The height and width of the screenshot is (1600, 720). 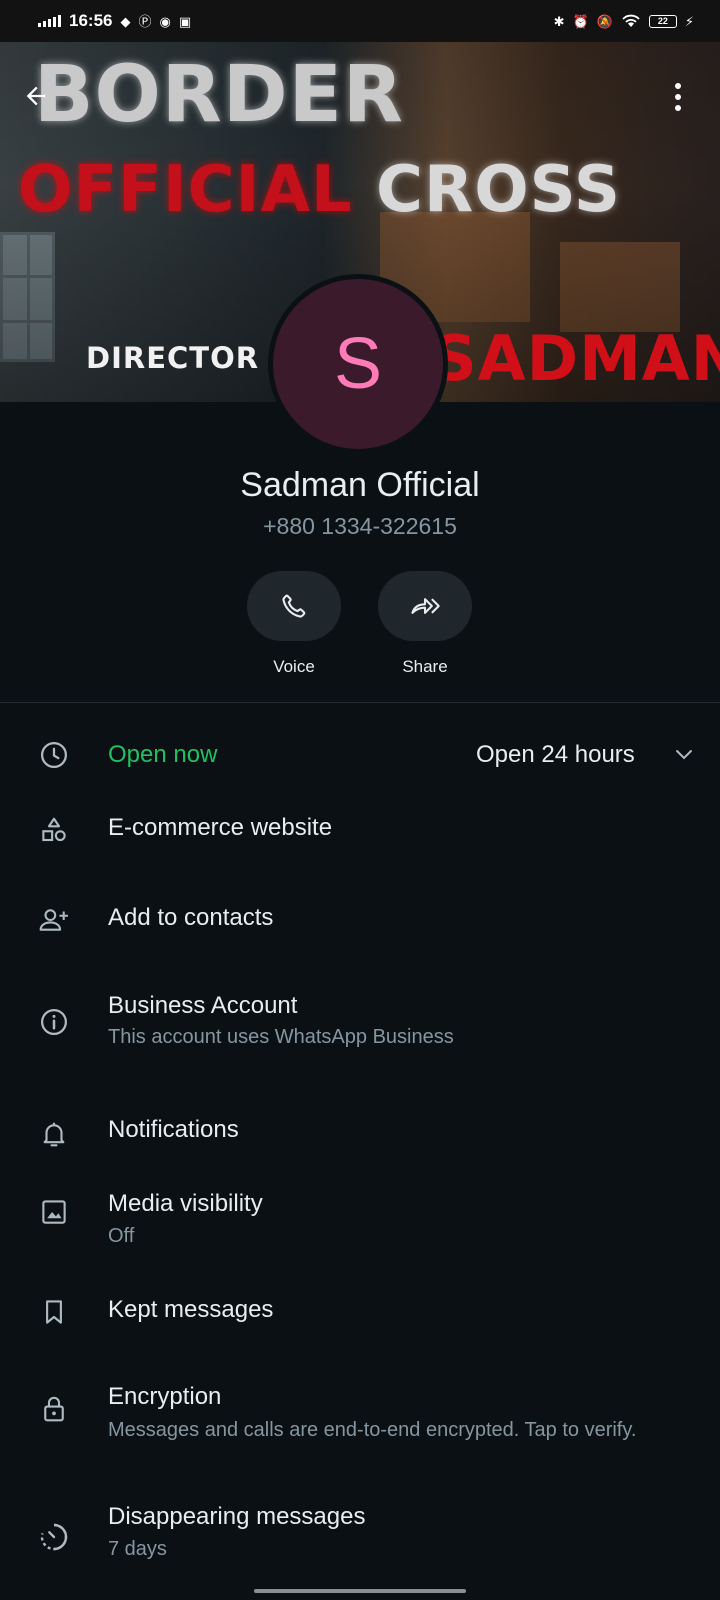 What do you see at coordinates (125, 21) in the screenshot?
I see `snapchat-icon: ◆` at bounding box center [125, 21].